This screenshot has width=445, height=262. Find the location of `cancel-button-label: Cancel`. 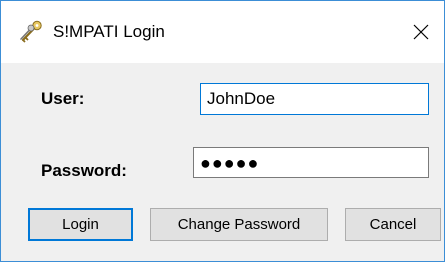

cancel-button-label: Cancel is located at coordinates (393, 224).